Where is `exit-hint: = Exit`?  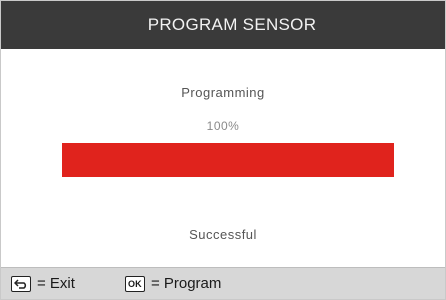 exit-hint: = Exit is located at coordinates (43, 283).